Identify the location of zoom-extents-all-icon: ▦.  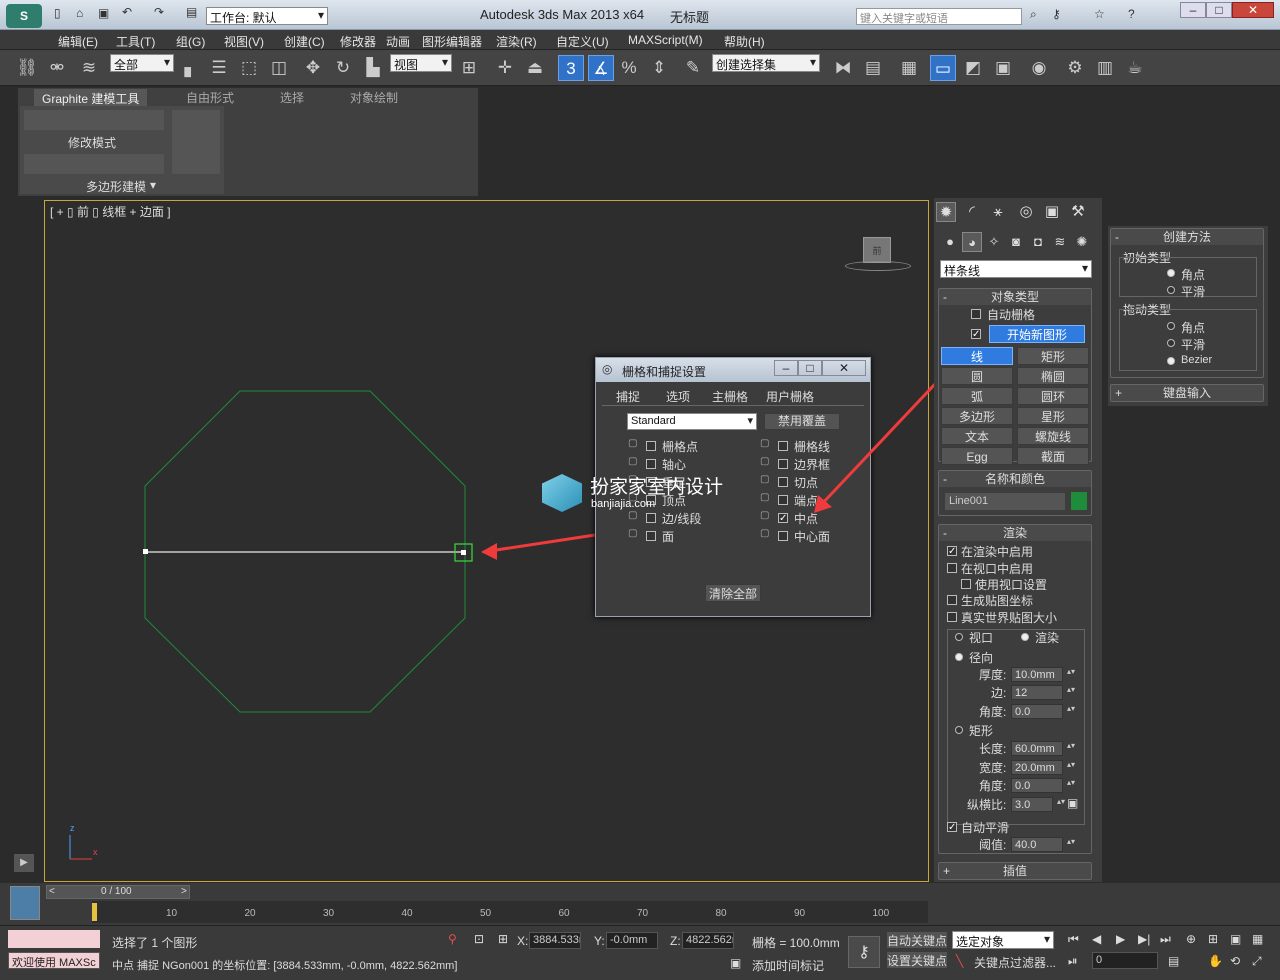
(1257, 939).